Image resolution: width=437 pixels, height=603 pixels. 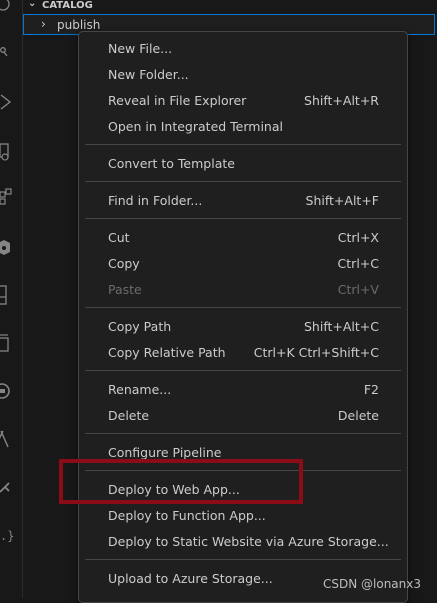 I want to click on menu-item-label: Cut, so click(x=119, y=237).